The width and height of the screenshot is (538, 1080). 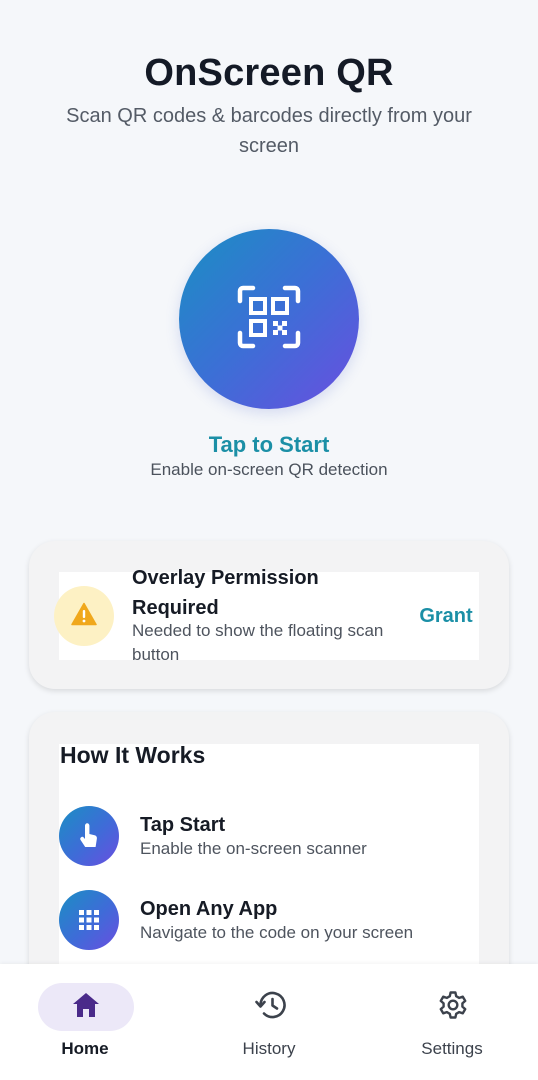 I want to click on nav-label-history: History, so click(x=269, y=1048).